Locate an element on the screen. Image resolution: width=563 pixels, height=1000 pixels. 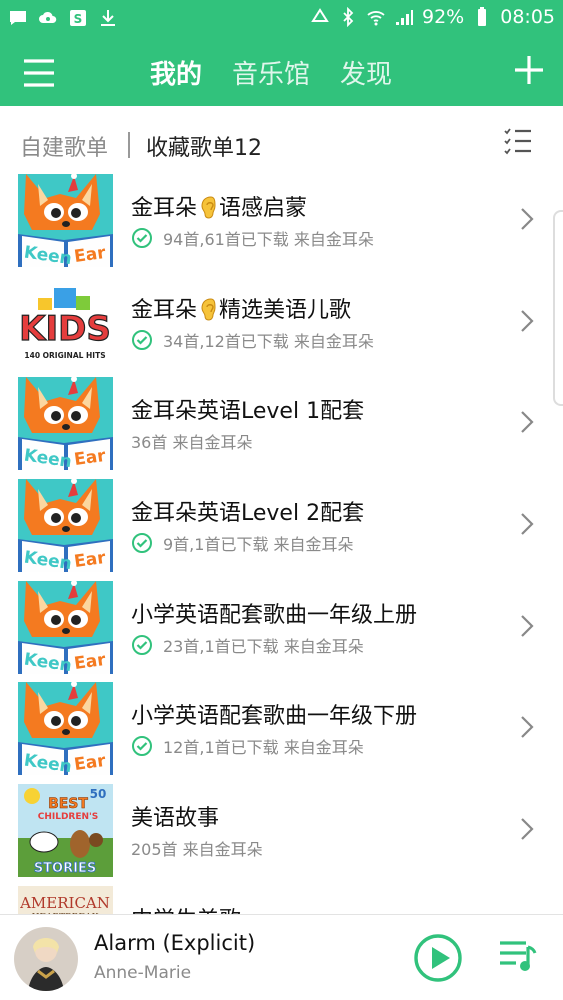
svg-text: CHILDREN'S is located at coordinates (68, 817).